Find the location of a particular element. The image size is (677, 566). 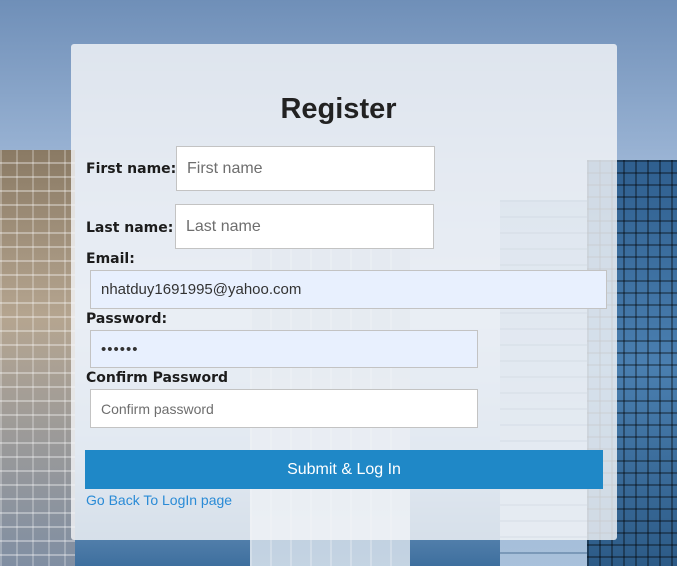

confirm-password-label: Confirm Password is located at coordinates (157, 378).